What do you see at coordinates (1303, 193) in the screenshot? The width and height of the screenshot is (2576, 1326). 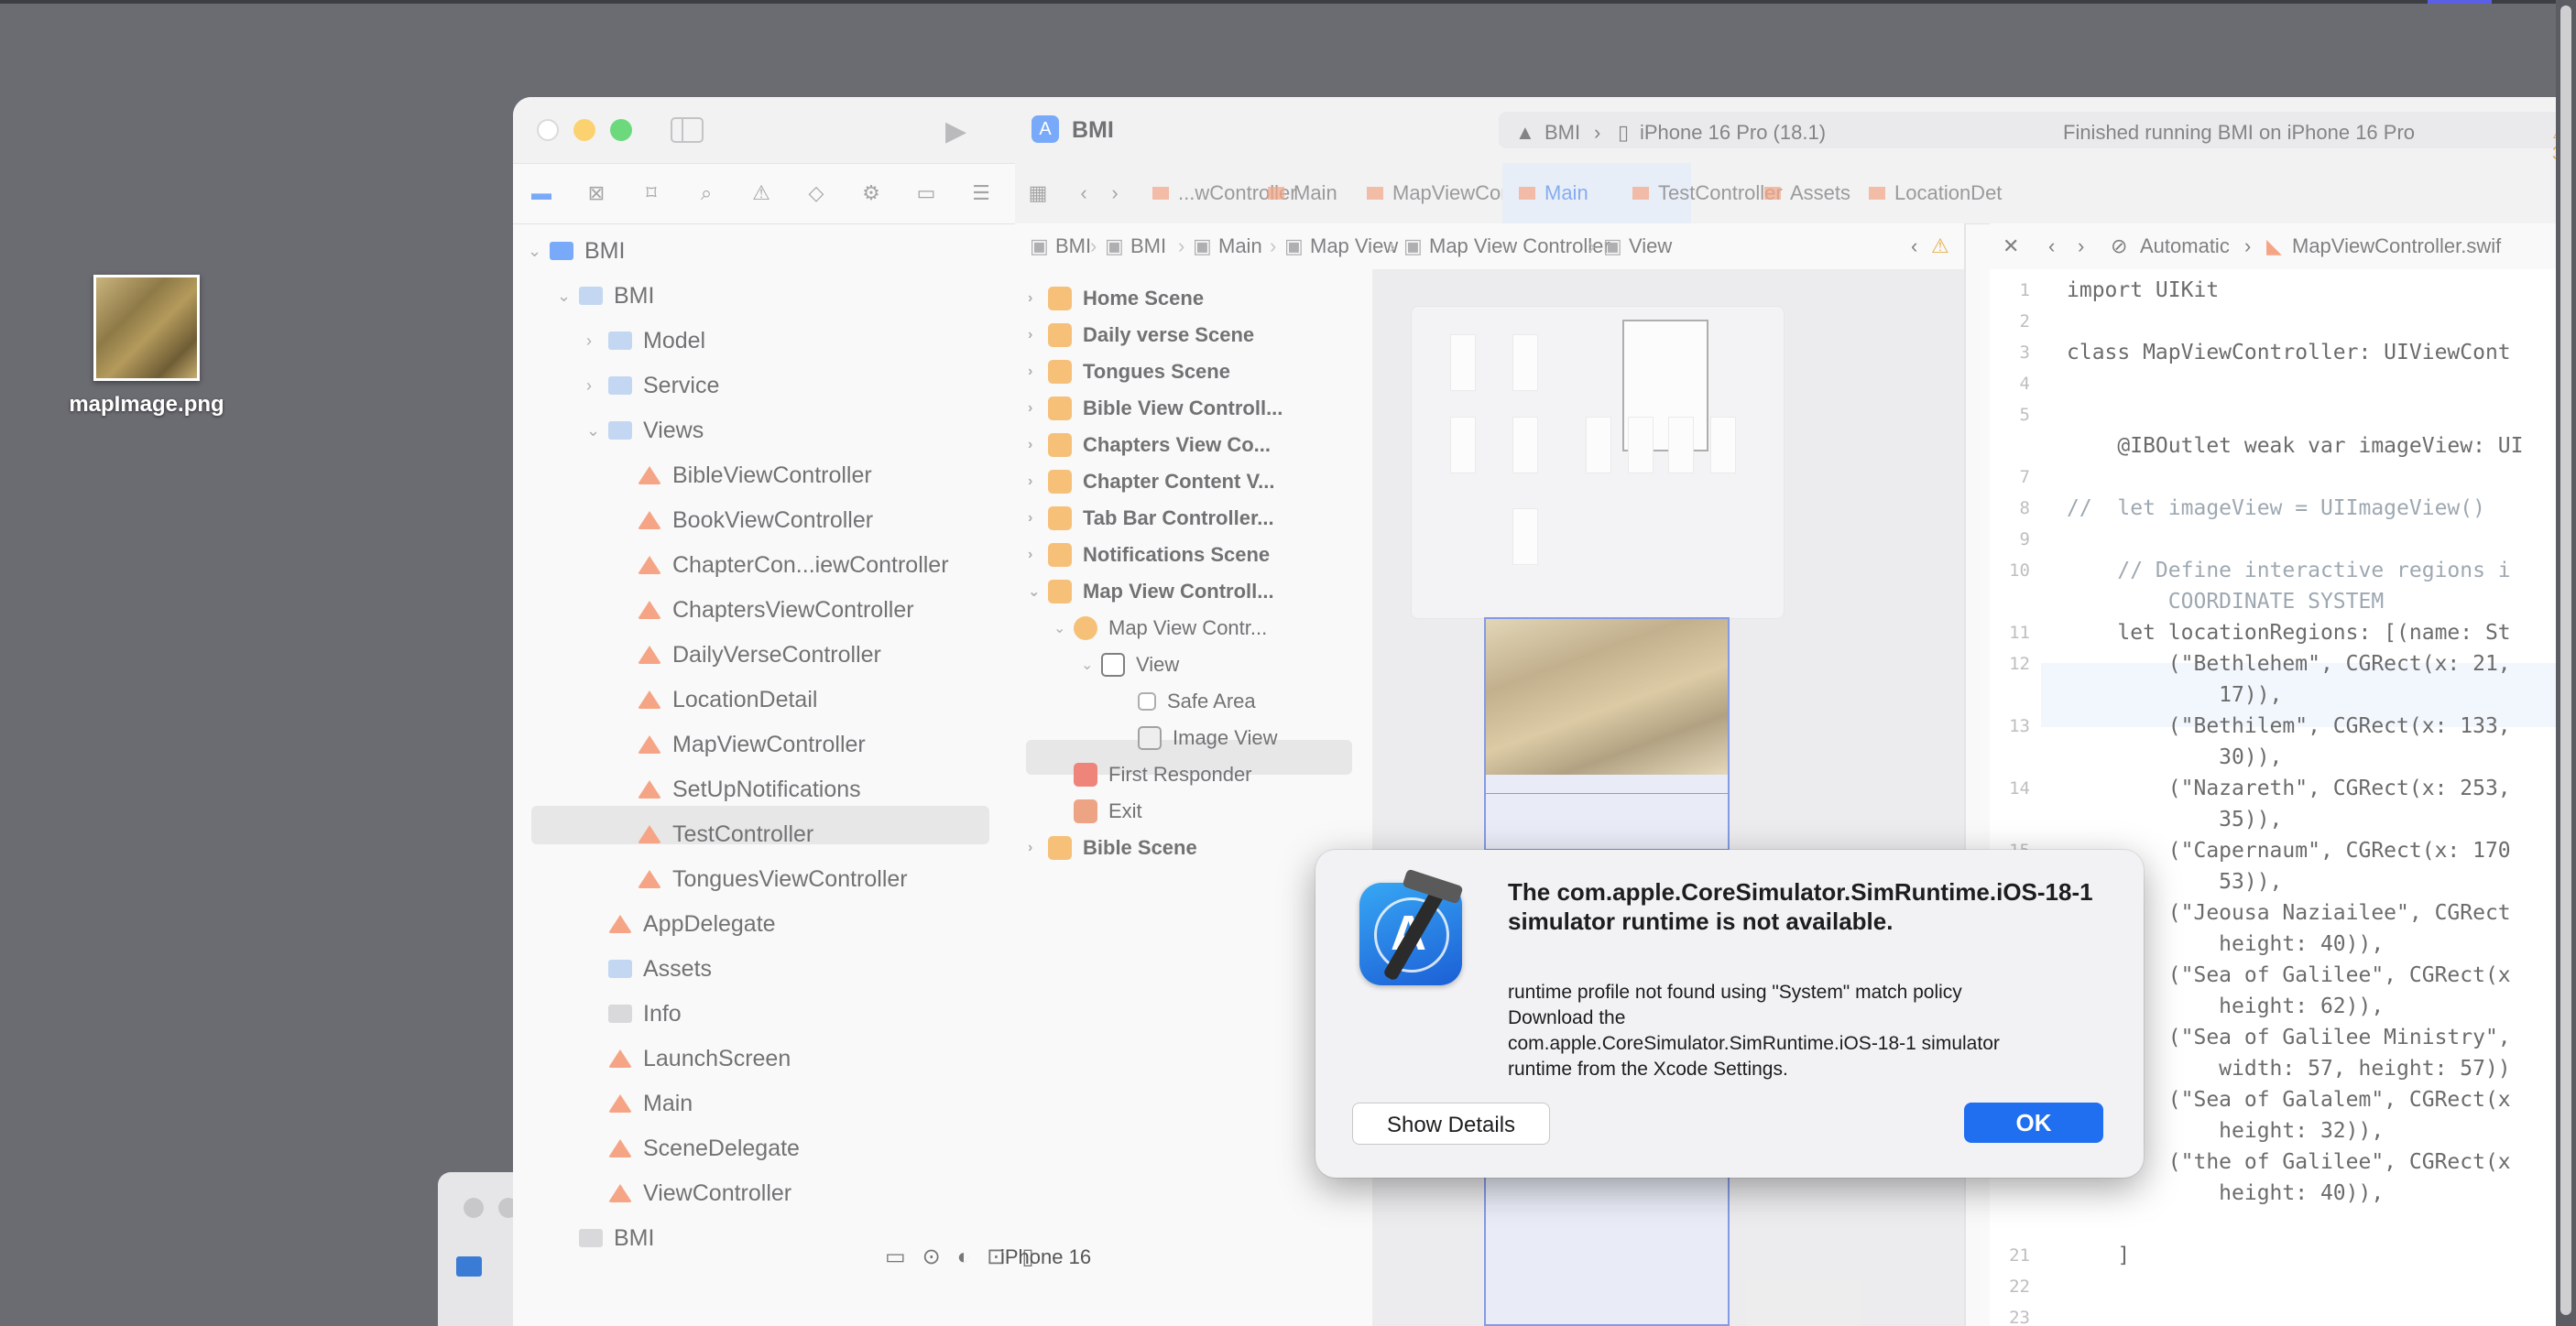 I see `editor-tab: Main` at bounding box center [1303, 193].